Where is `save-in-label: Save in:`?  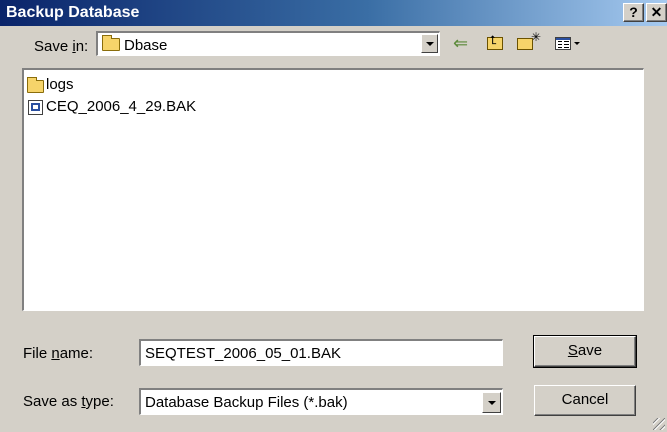 save-in-label: Save in: is located at coordinates (61, 46).